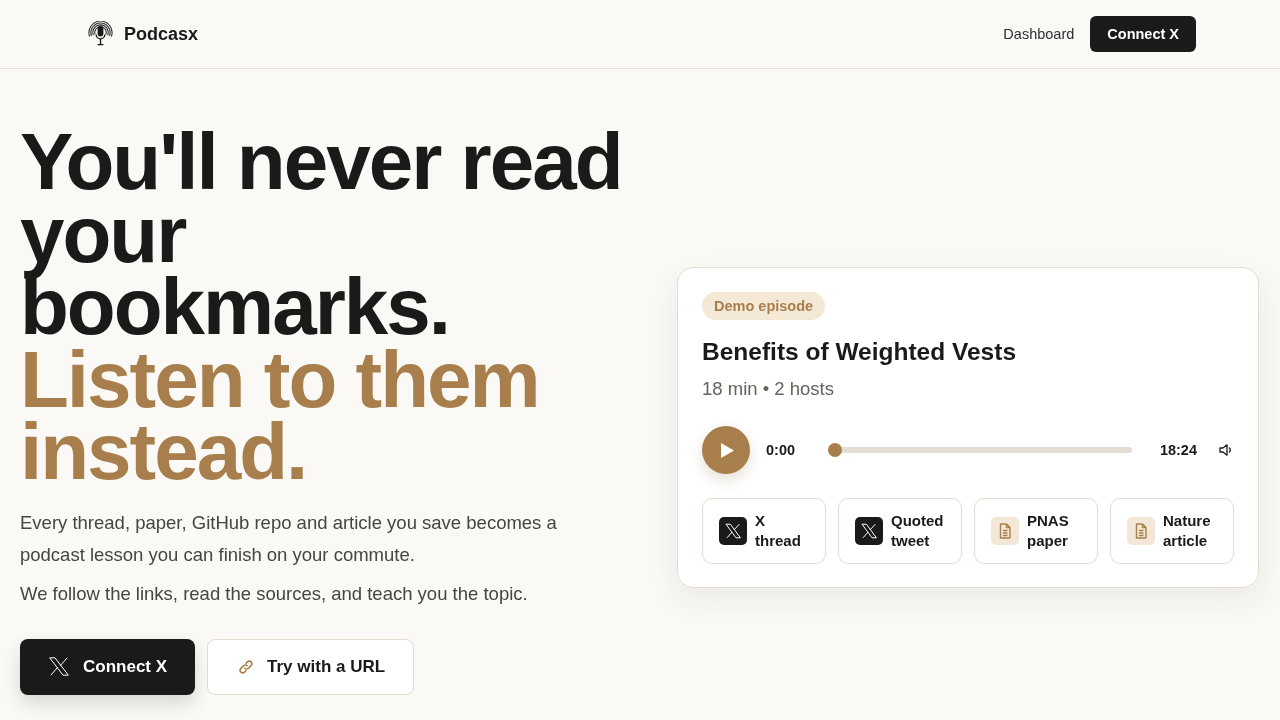 This screenshot has height=720, width=1280. Describe the element at coordinates (778, 531) in the screenshot. I see `source-label: X thread` at that location.